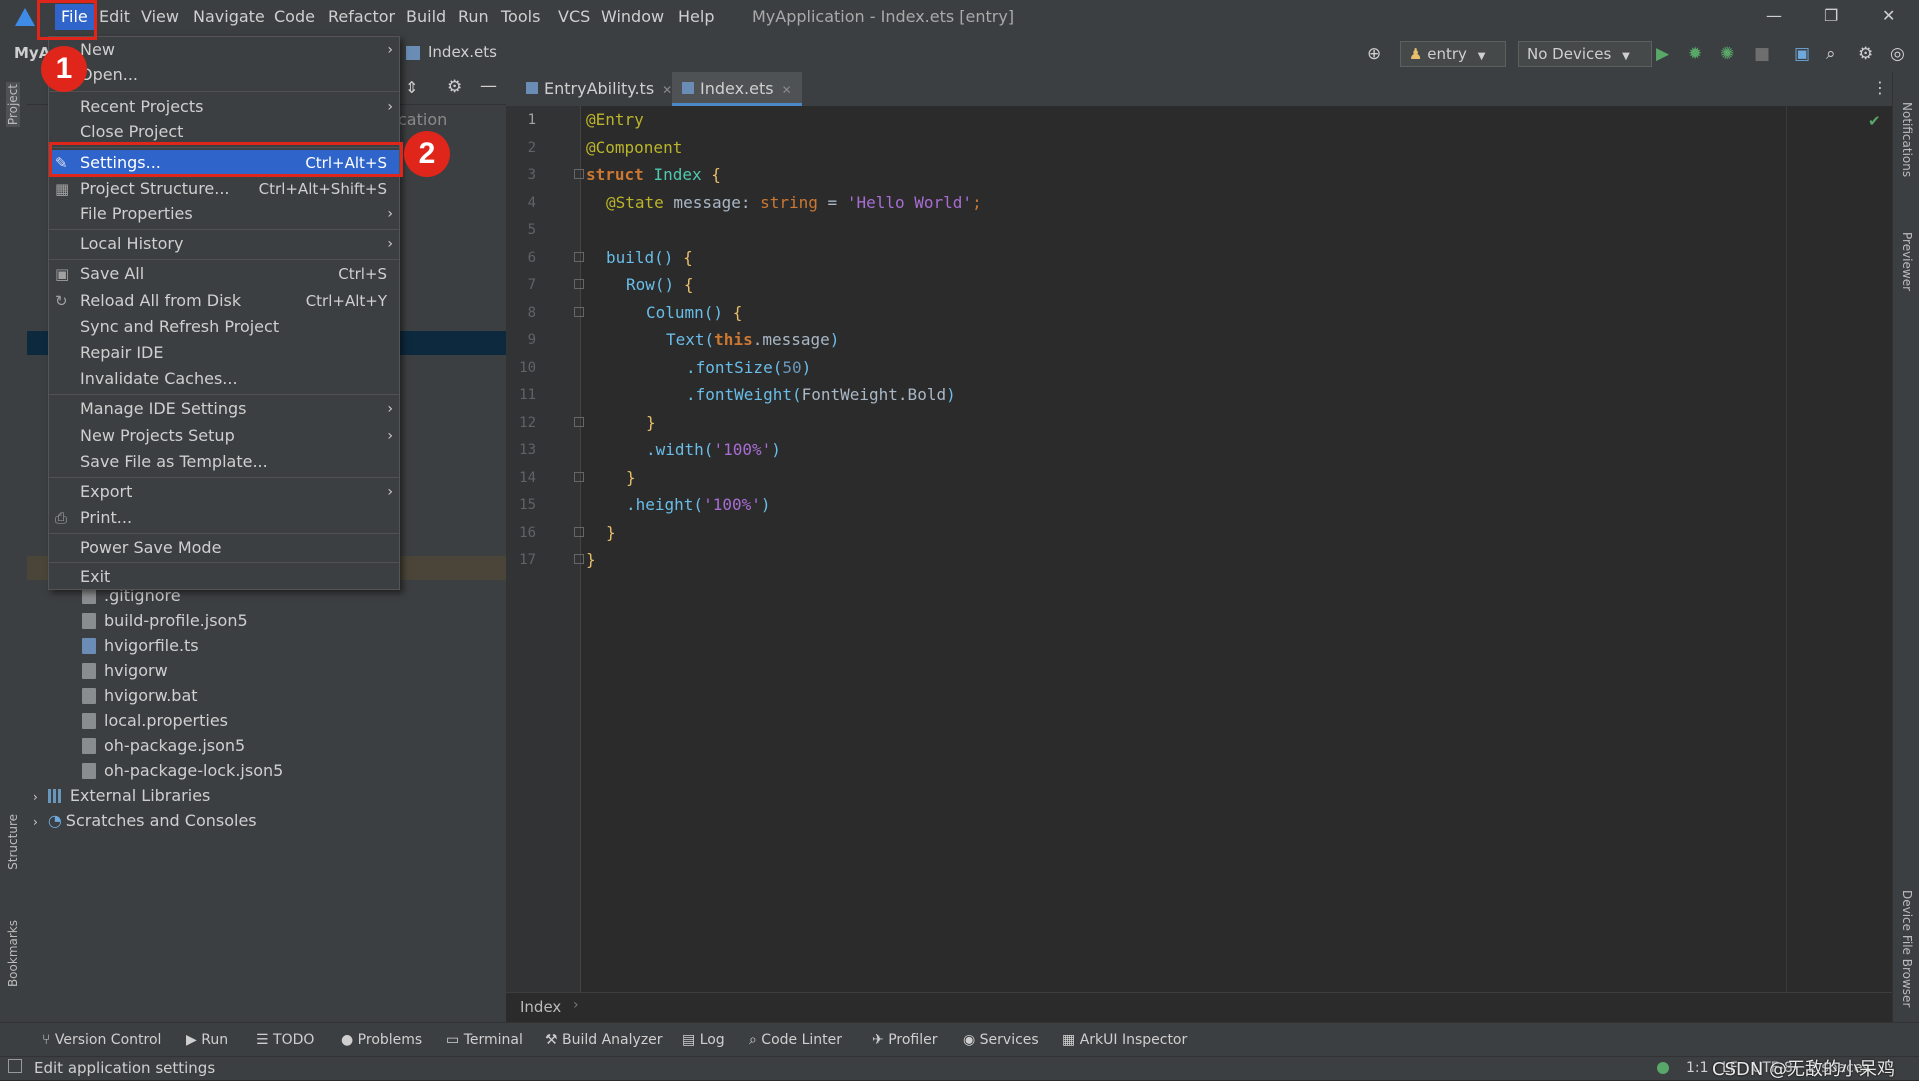  Describe the element at coordinates (163, 746) in the screenshot. I see `tree-item: oh-package.json5` at that location.